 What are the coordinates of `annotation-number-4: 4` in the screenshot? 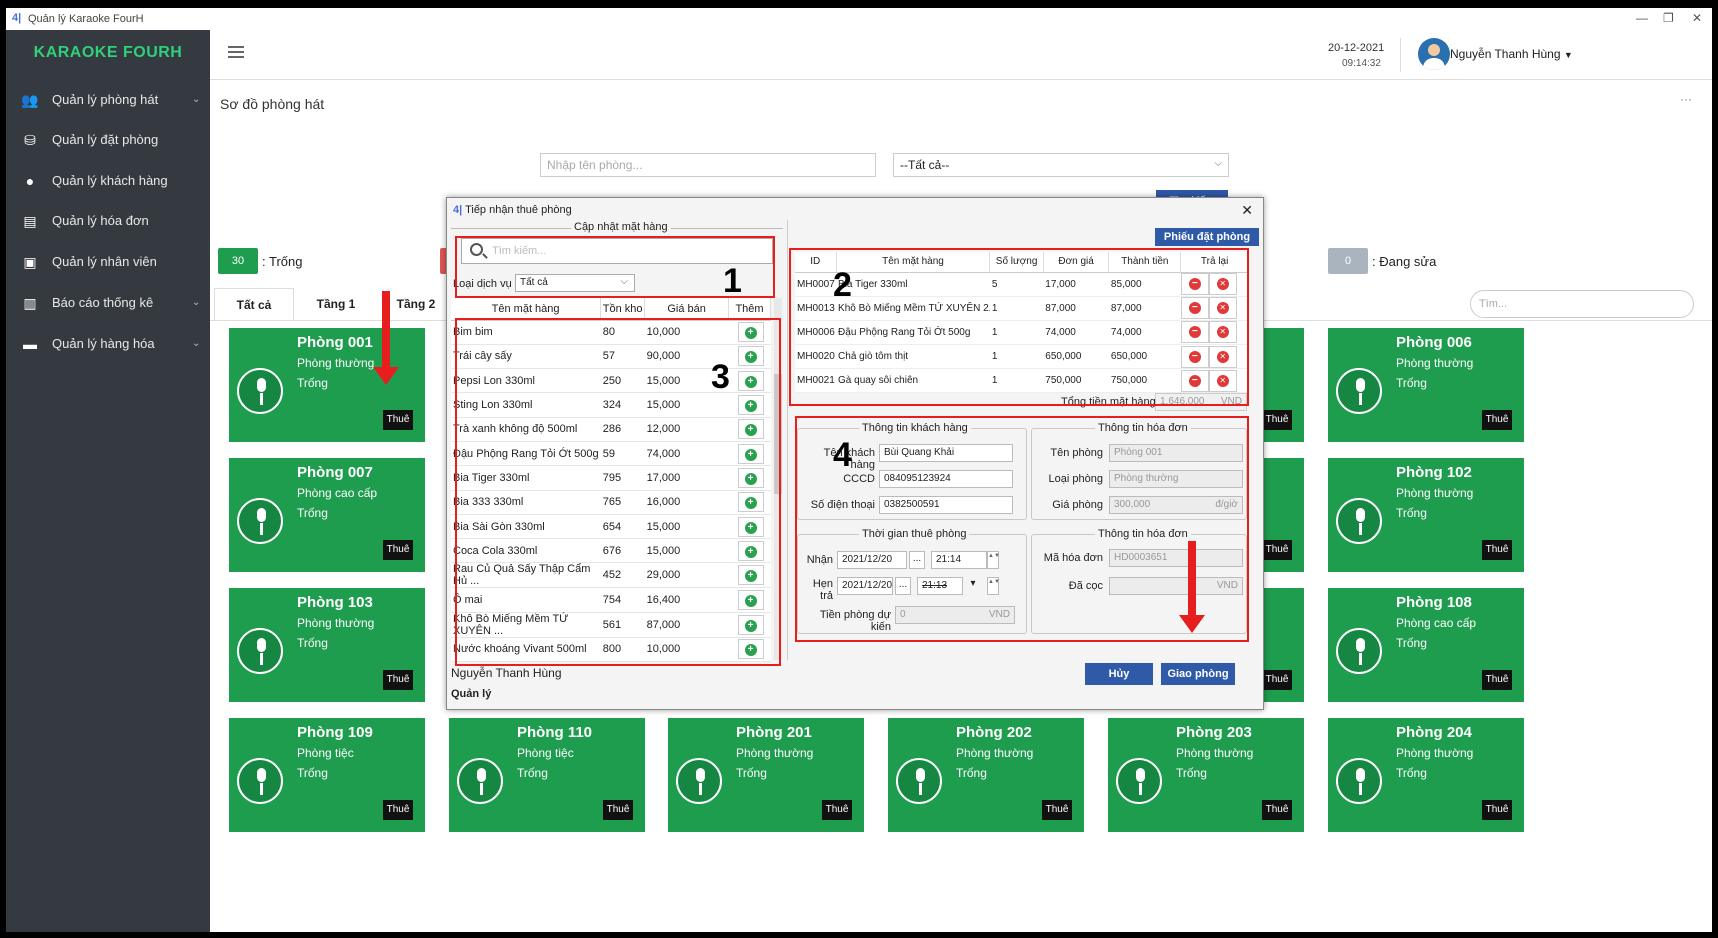 It's located at (842, 455).